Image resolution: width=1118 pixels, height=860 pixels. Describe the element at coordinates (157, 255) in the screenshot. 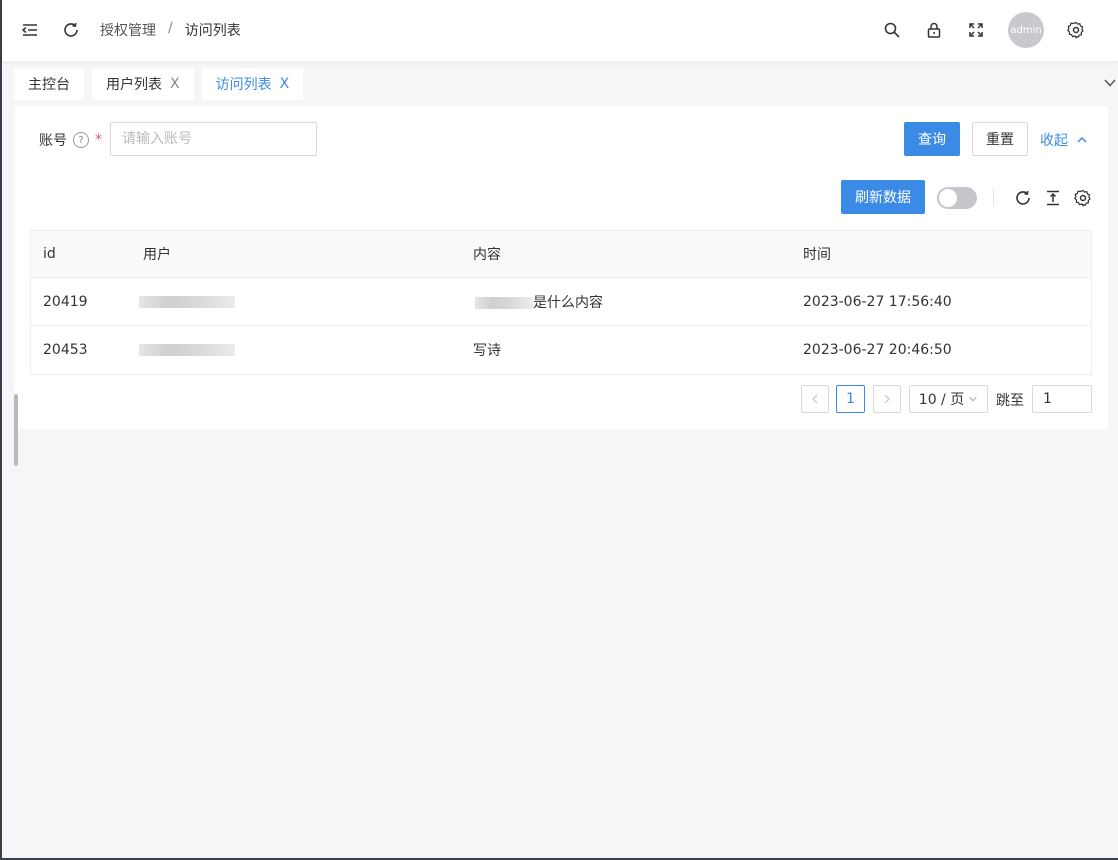

I see `column-header-user: 用户` at that location.